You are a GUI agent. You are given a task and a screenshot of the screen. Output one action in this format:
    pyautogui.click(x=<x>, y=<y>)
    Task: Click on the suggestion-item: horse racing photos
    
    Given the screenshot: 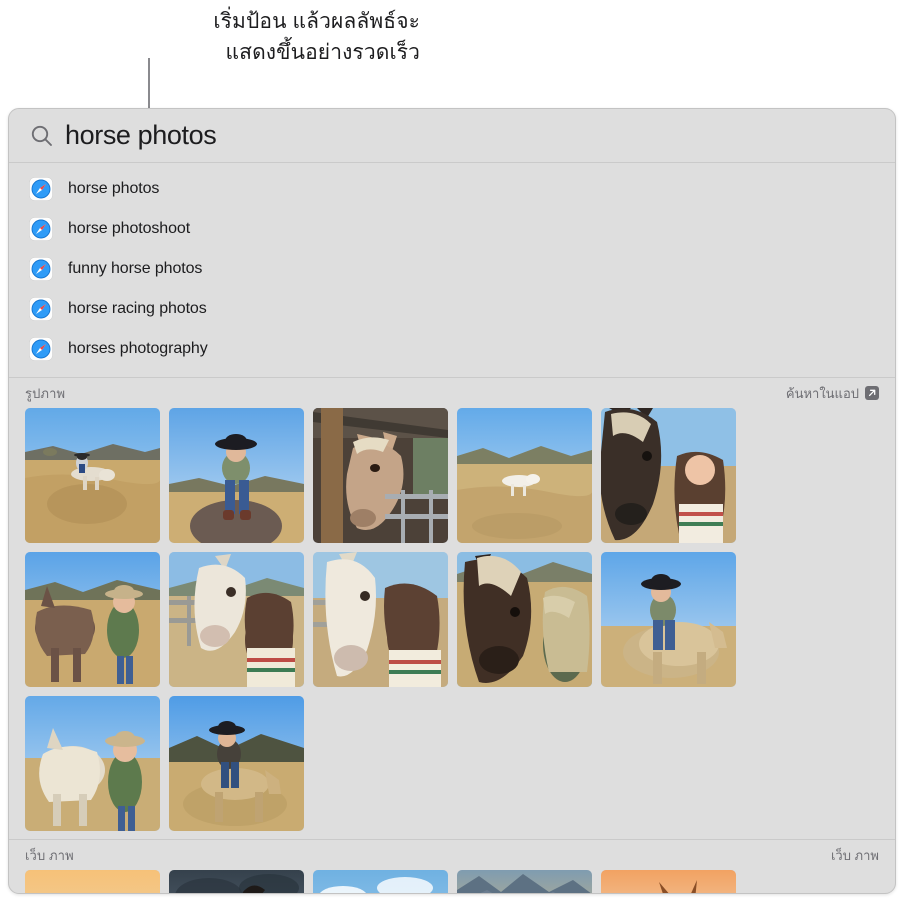 What is the action you would take?
    pyautogui.click(x=452, y=309)
    